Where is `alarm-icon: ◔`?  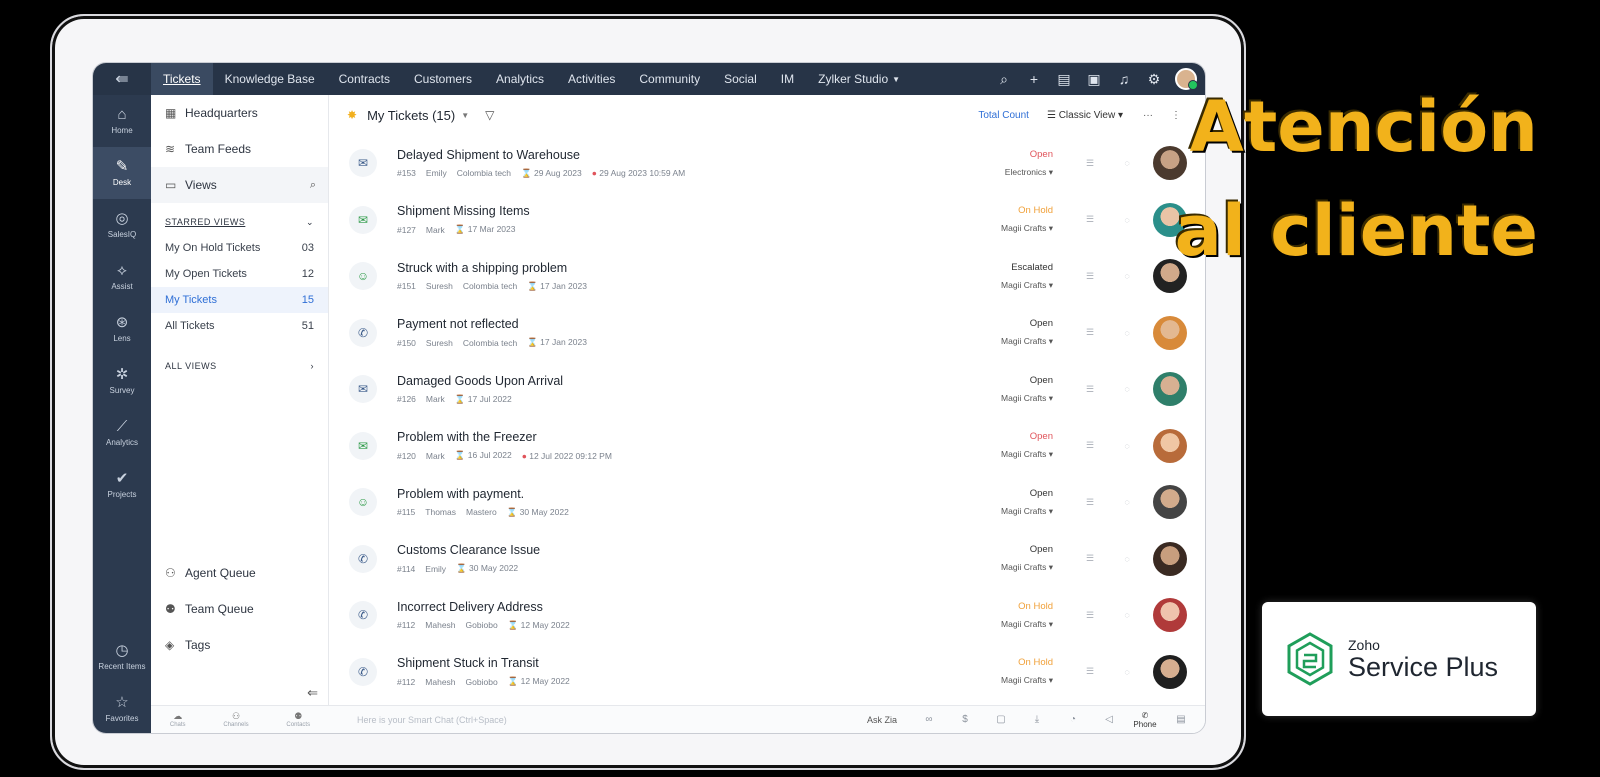
alarm-icon: ◔ is located at coordinates (1073, 719).